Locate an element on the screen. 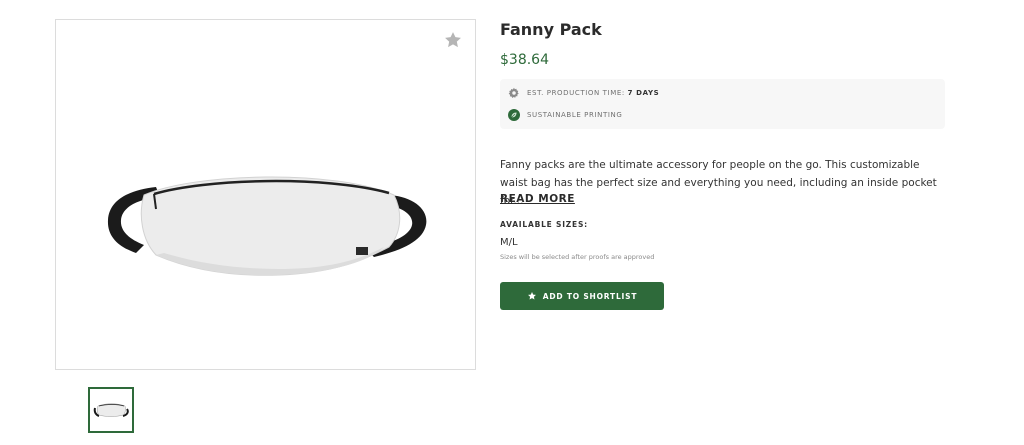  production-time-label: EST. PRODUCTION TIME: 7 DAYS is located at coordinates (593, 93).